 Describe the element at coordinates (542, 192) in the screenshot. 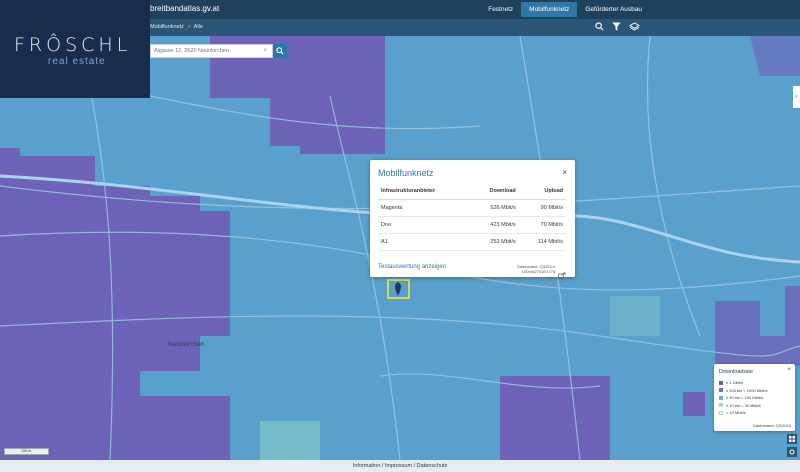

I see `header-upload: Upload` at that location.